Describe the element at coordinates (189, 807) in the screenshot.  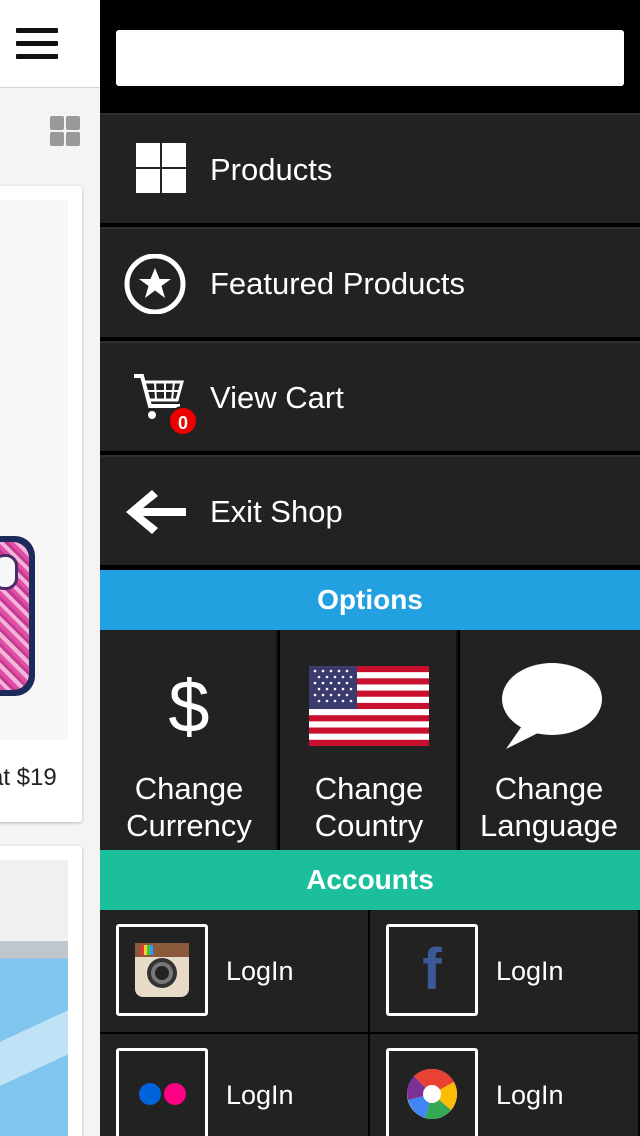
I see `option-label: Change Currency` at that location.